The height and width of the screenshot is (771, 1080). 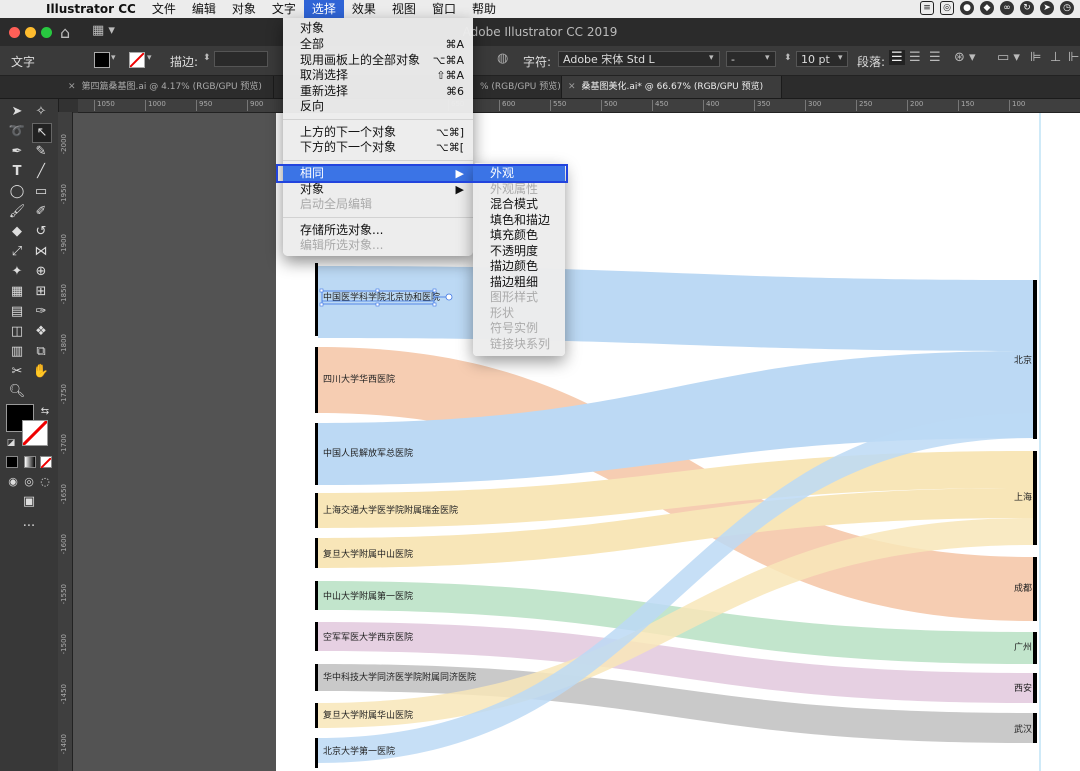 What do you see at coordinates (364, 9) in the screenshot?
I see `menu-effect: 效果` at bounding box center [364, 9].